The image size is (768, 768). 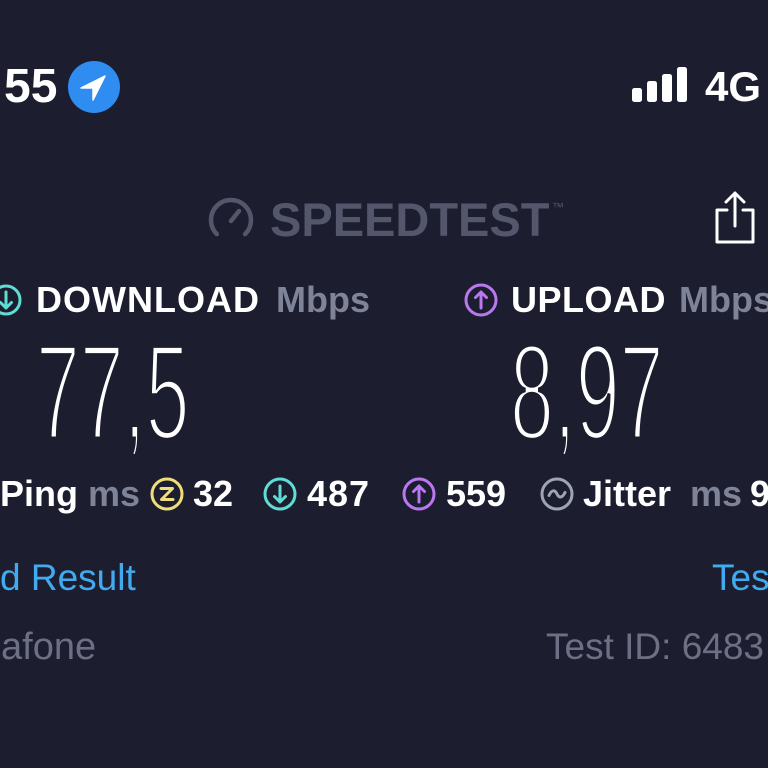 I want to click on latency-row: Ping ms 32 487 559 Jitter ms 9, so click(x=384, y=494).